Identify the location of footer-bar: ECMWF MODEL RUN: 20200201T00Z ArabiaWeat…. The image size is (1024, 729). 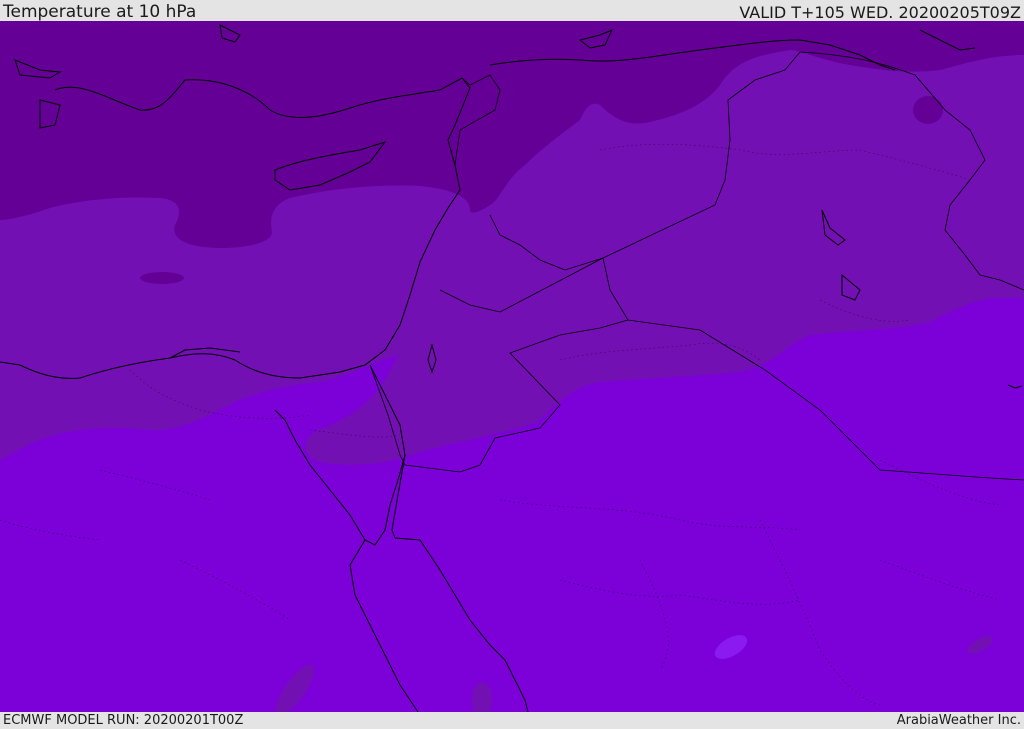
(512, 720).